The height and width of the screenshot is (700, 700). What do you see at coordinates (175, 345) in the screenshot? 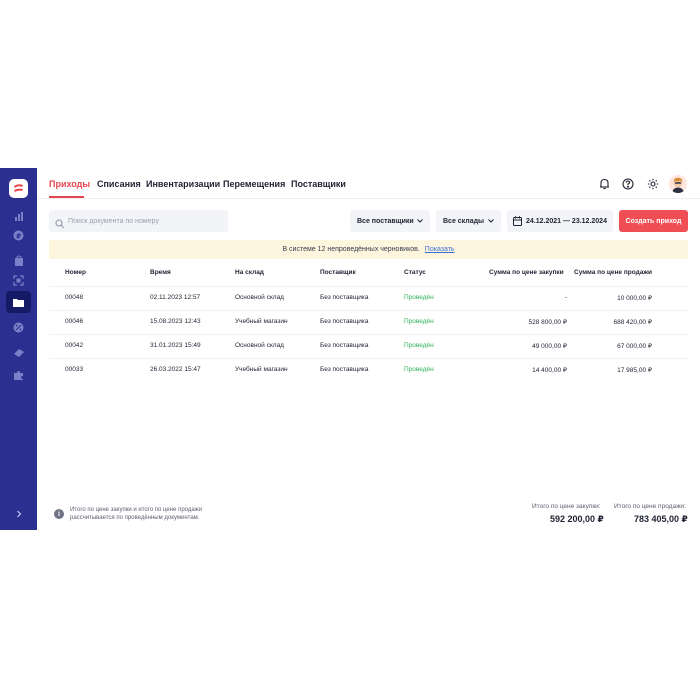
I see `cell-time: 31.01.2023 15:49` at bounding box center [175, 345].